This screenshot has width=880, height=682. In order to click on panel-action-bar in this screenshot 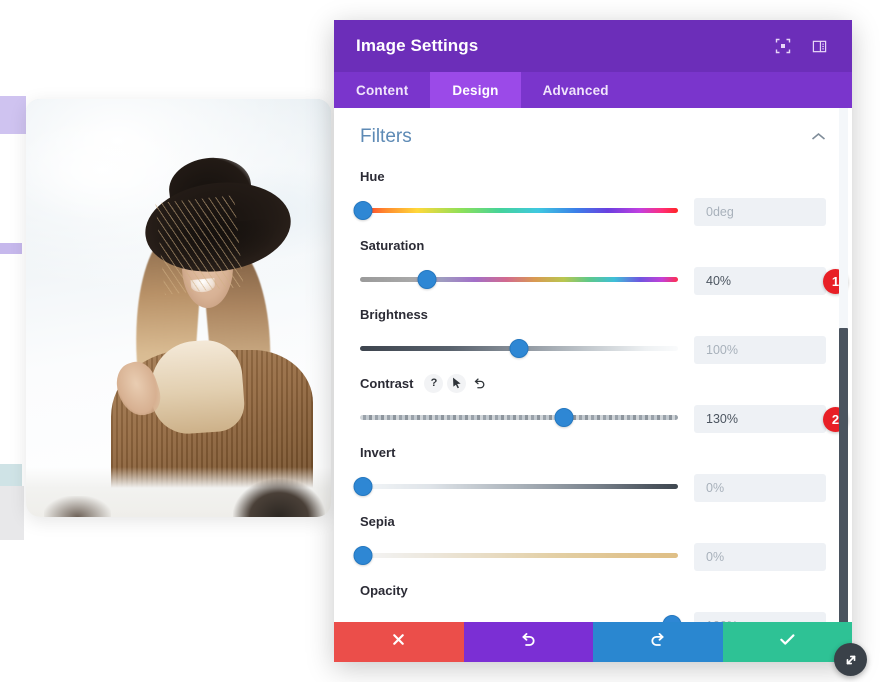, I will do `click(593, 642)`.